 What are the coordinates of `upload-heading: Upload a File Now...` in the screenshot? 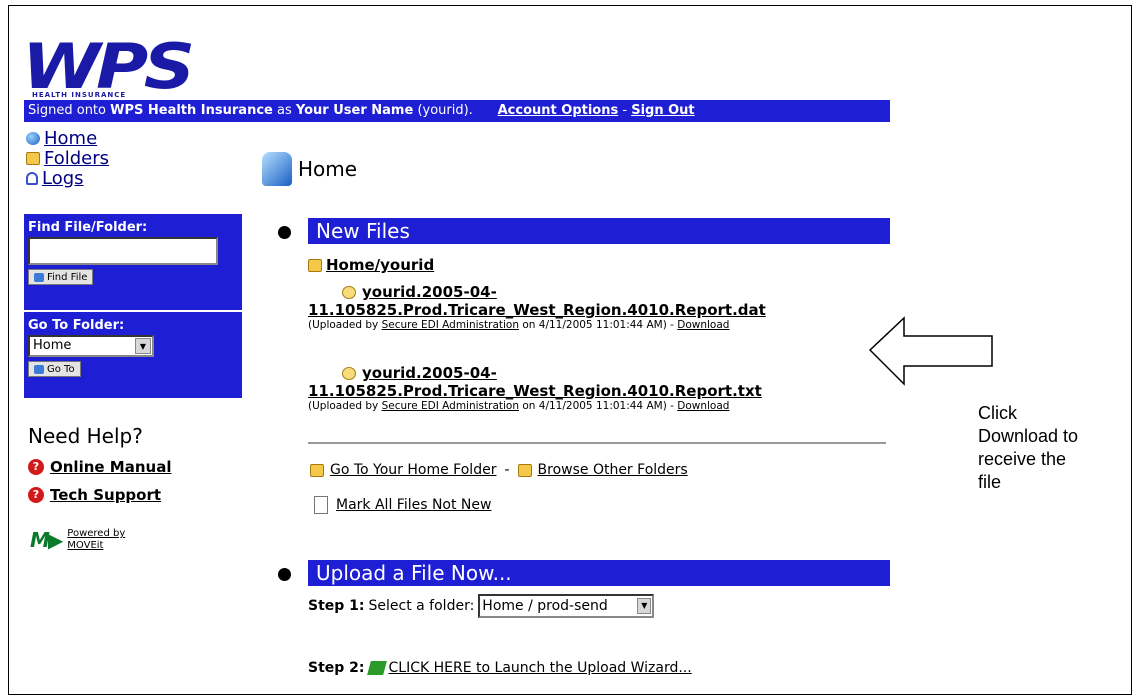 It's located at (599, 573).